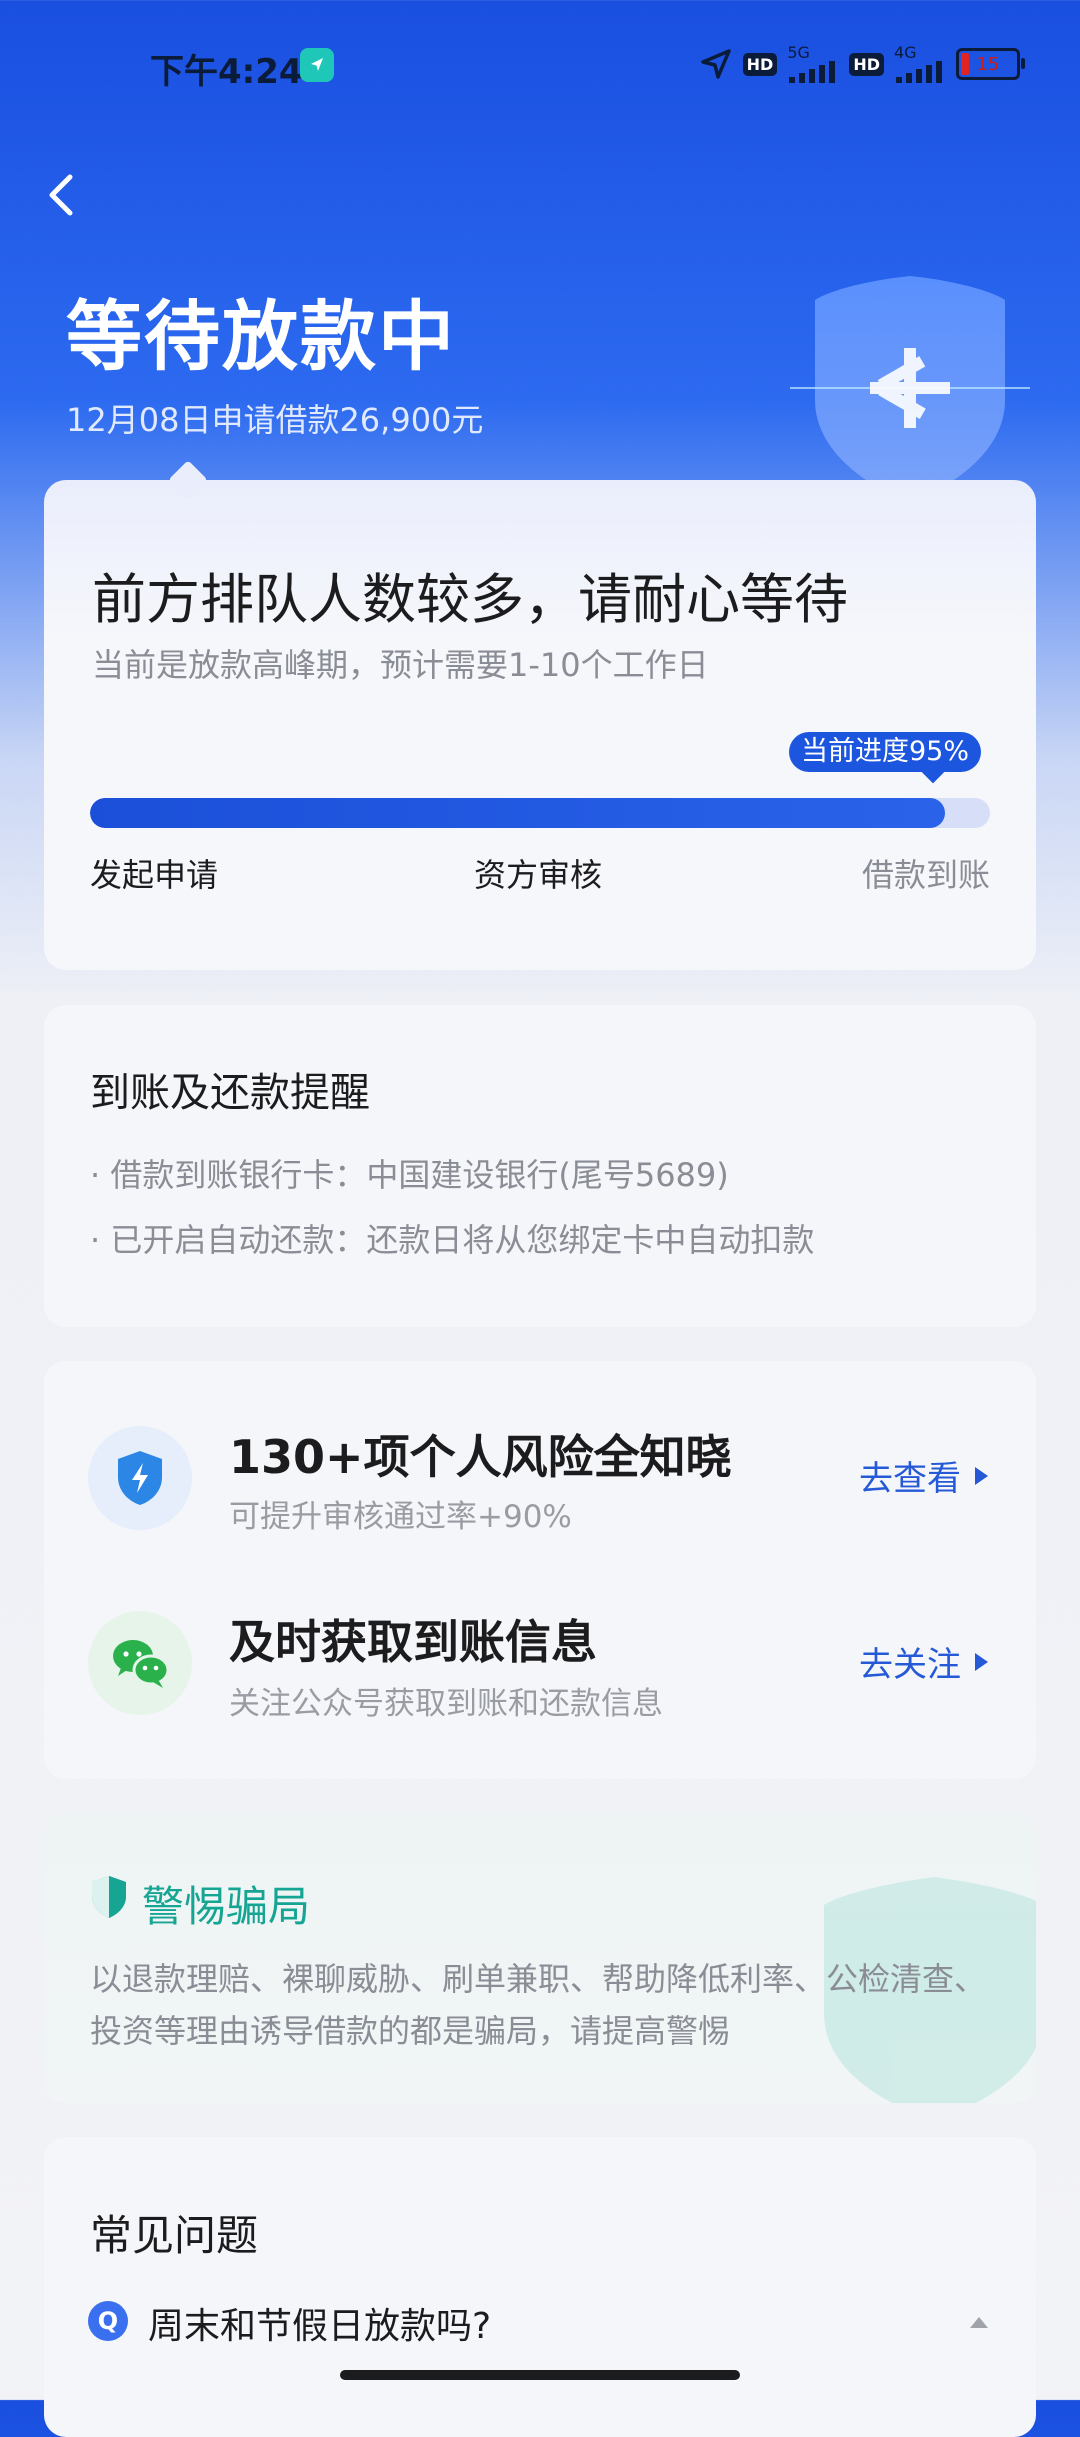 This screenshot has height=2437, width=1080. I want to click on shield-check-icon, so click(109, 1897).